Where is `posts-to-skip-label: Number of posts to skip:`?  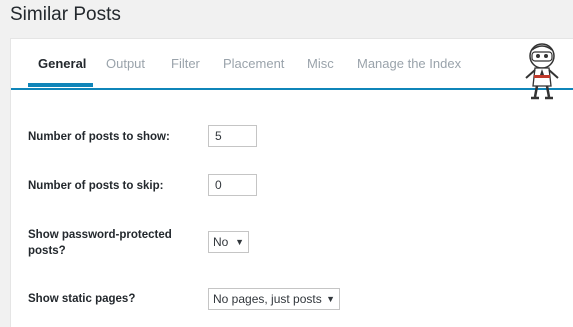
posts-to-skip-label: Number of posts to skip: is located at coordinates (96, 186).